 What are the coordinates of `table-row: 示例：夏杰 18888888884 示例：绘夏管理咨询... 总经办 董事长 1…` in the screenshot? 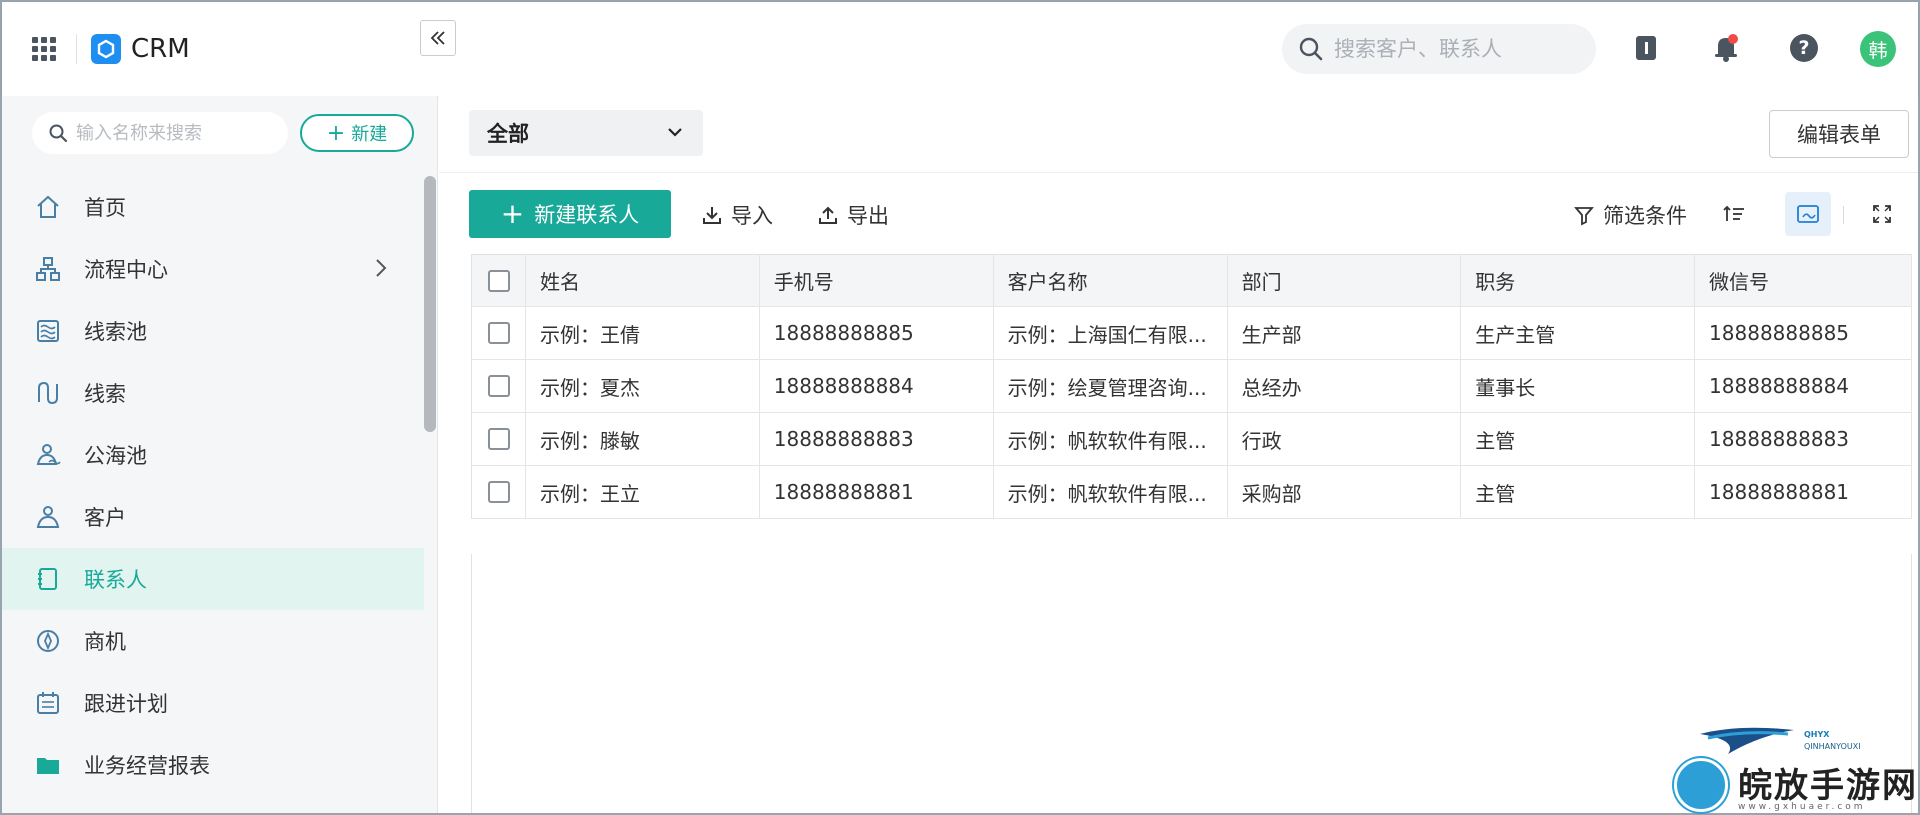 It's located at (1191, 386).